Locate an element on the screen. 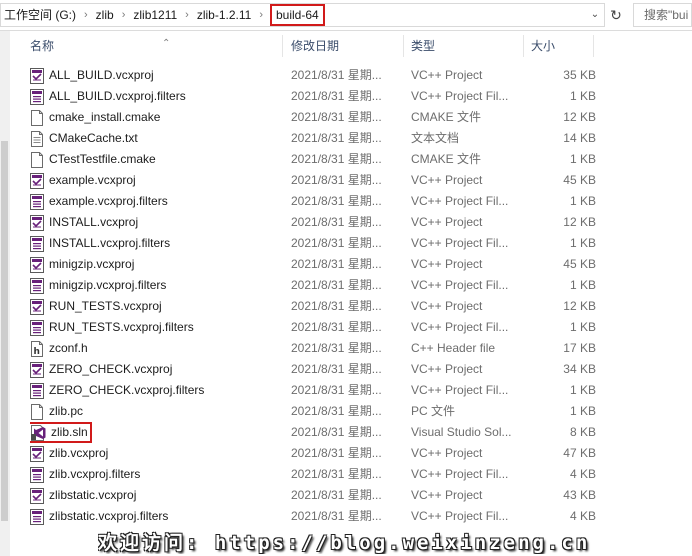 This screenshot has height=556, width=692. file-name: CTestTestfile.cmake is located at coordinates (102, 159).